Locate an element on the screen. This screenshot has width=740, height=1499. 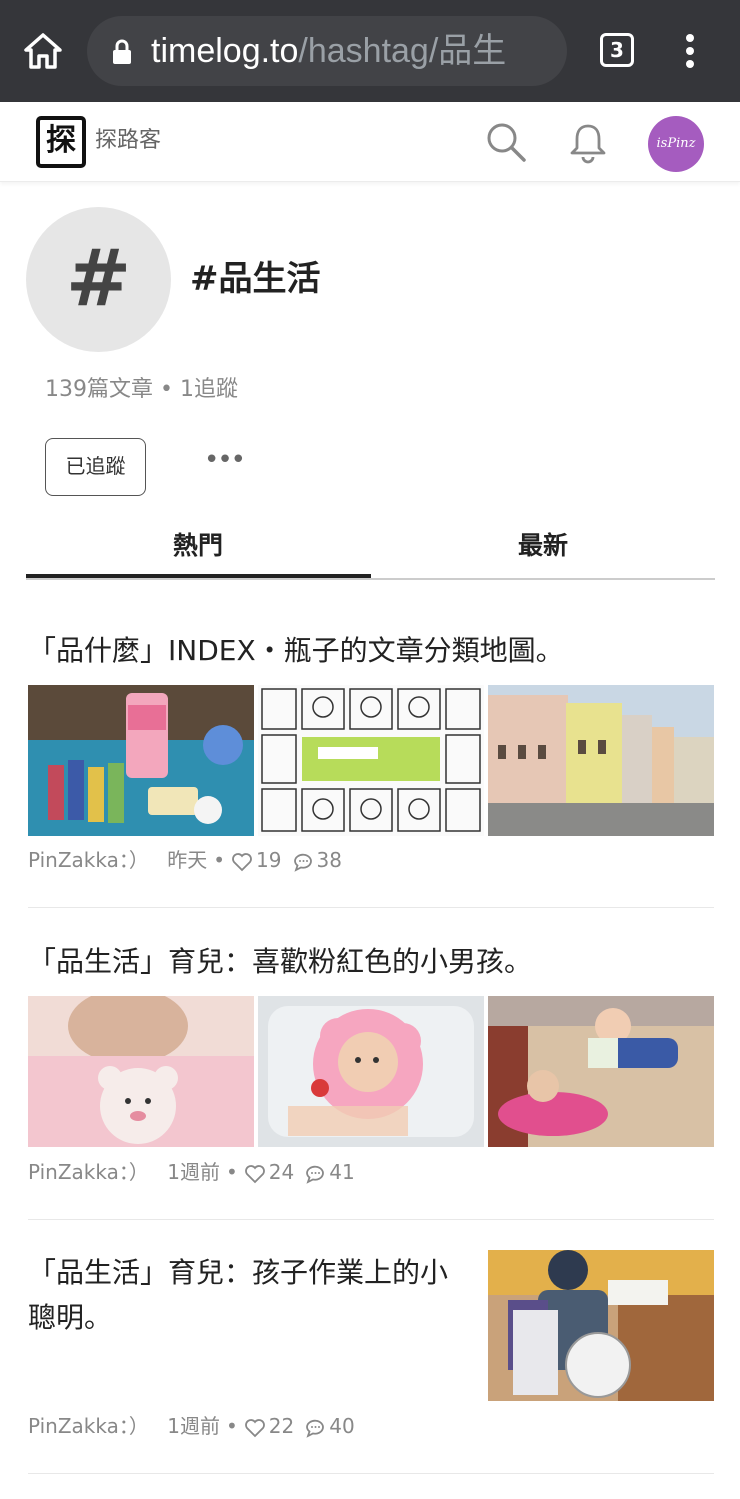
browser-toolbar: timelog.to/hashtag/品生 3 is located at coordinates (370, 51).